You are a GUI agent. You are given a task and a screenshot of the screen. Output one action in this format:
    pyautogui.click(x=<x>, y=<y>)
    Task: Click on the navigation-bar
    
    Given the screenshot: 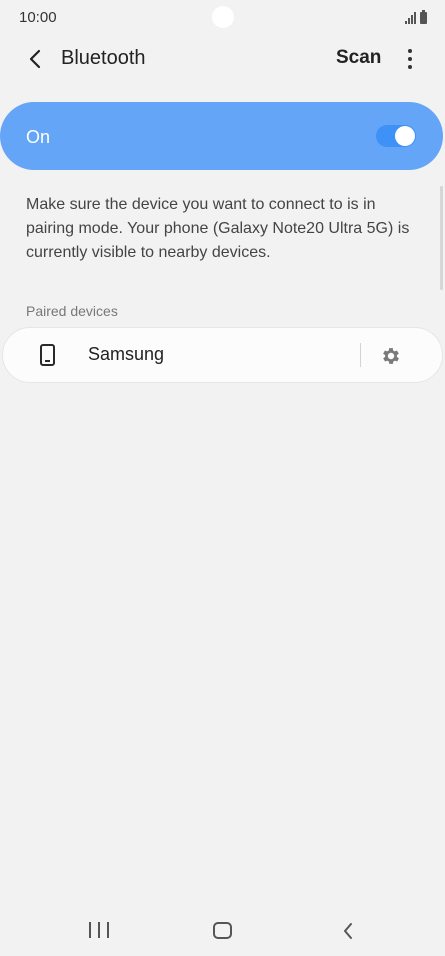 What is the action you would take?
    pyautogui.click(x=222, y=931)
    